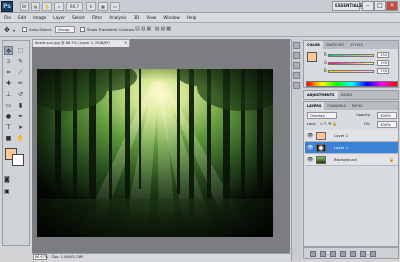  Describe the element at coordinates (165, 29) in the screenshot. I see `align-buttons-group: ▤▥▦ ▧▨▩` at that location.